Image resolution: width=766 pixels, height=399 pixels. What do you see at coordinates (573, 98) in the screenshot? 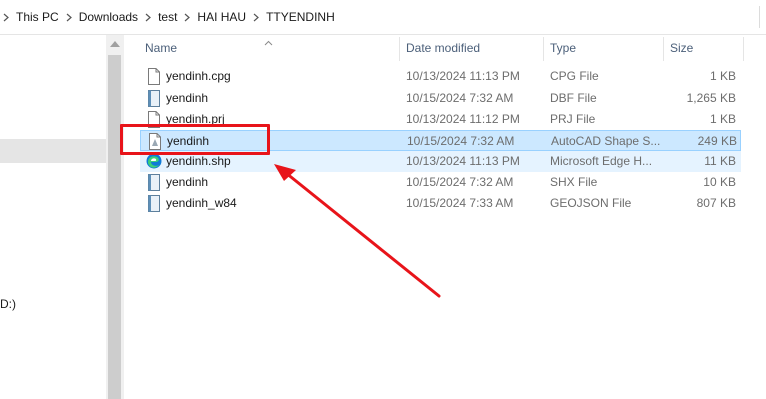
I see `file-type: DBF File` at bounding box center [573, 98].